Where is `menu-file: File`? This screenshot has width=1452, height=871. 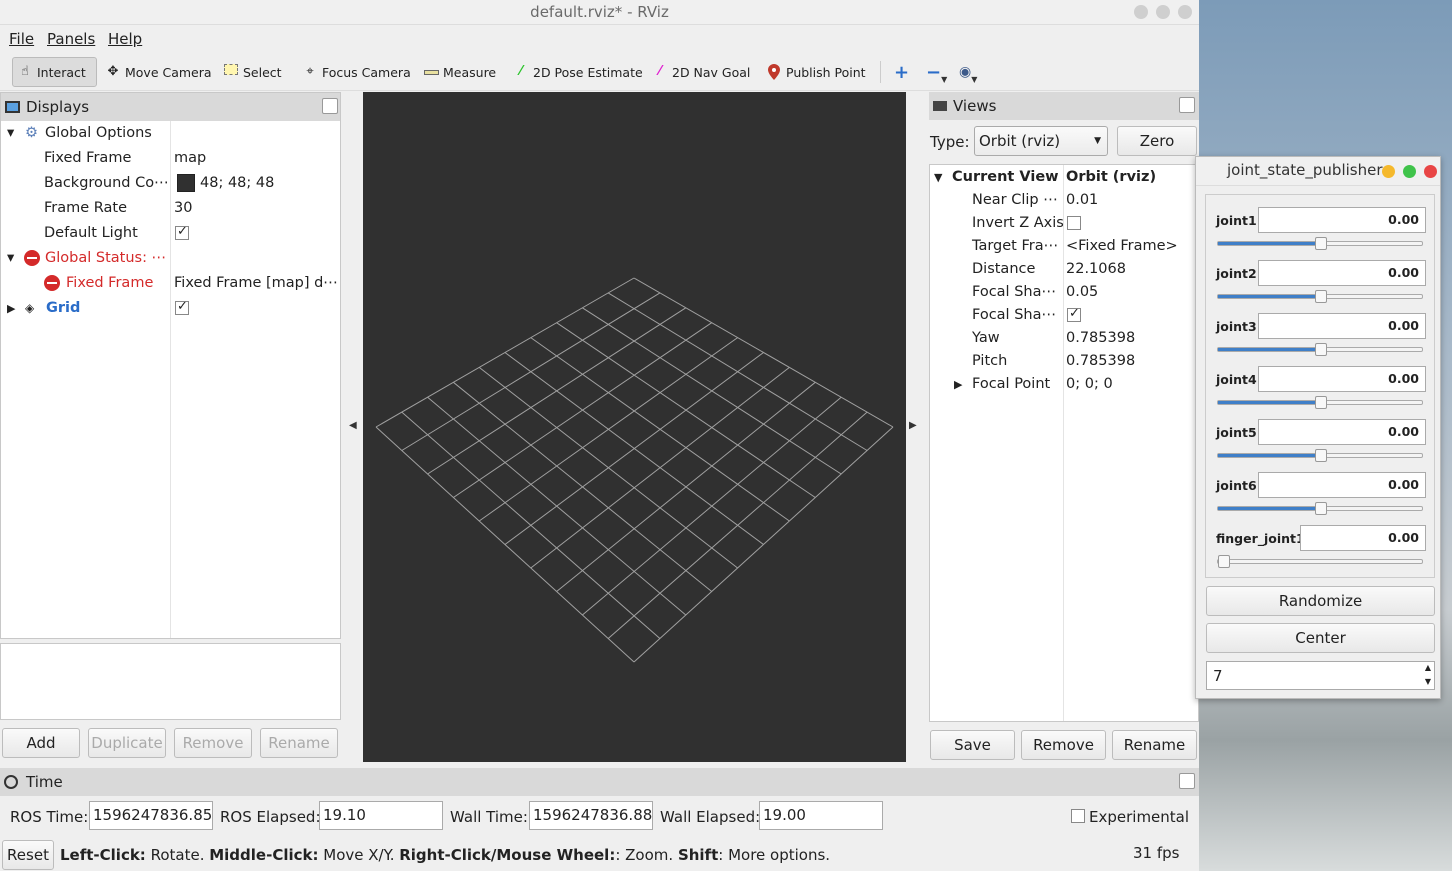 menu-file: File is located at coordinates (21, 39).